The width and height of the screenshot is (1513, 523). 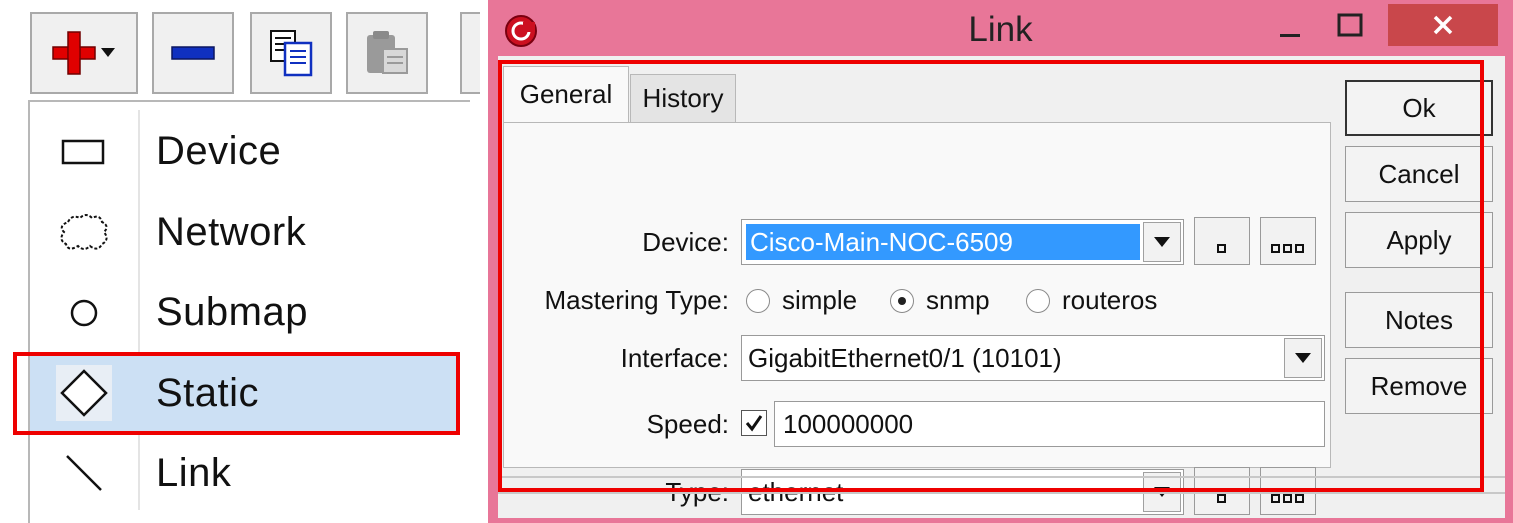 I want to click on maximize-icon, so click(x=1350, y=25).